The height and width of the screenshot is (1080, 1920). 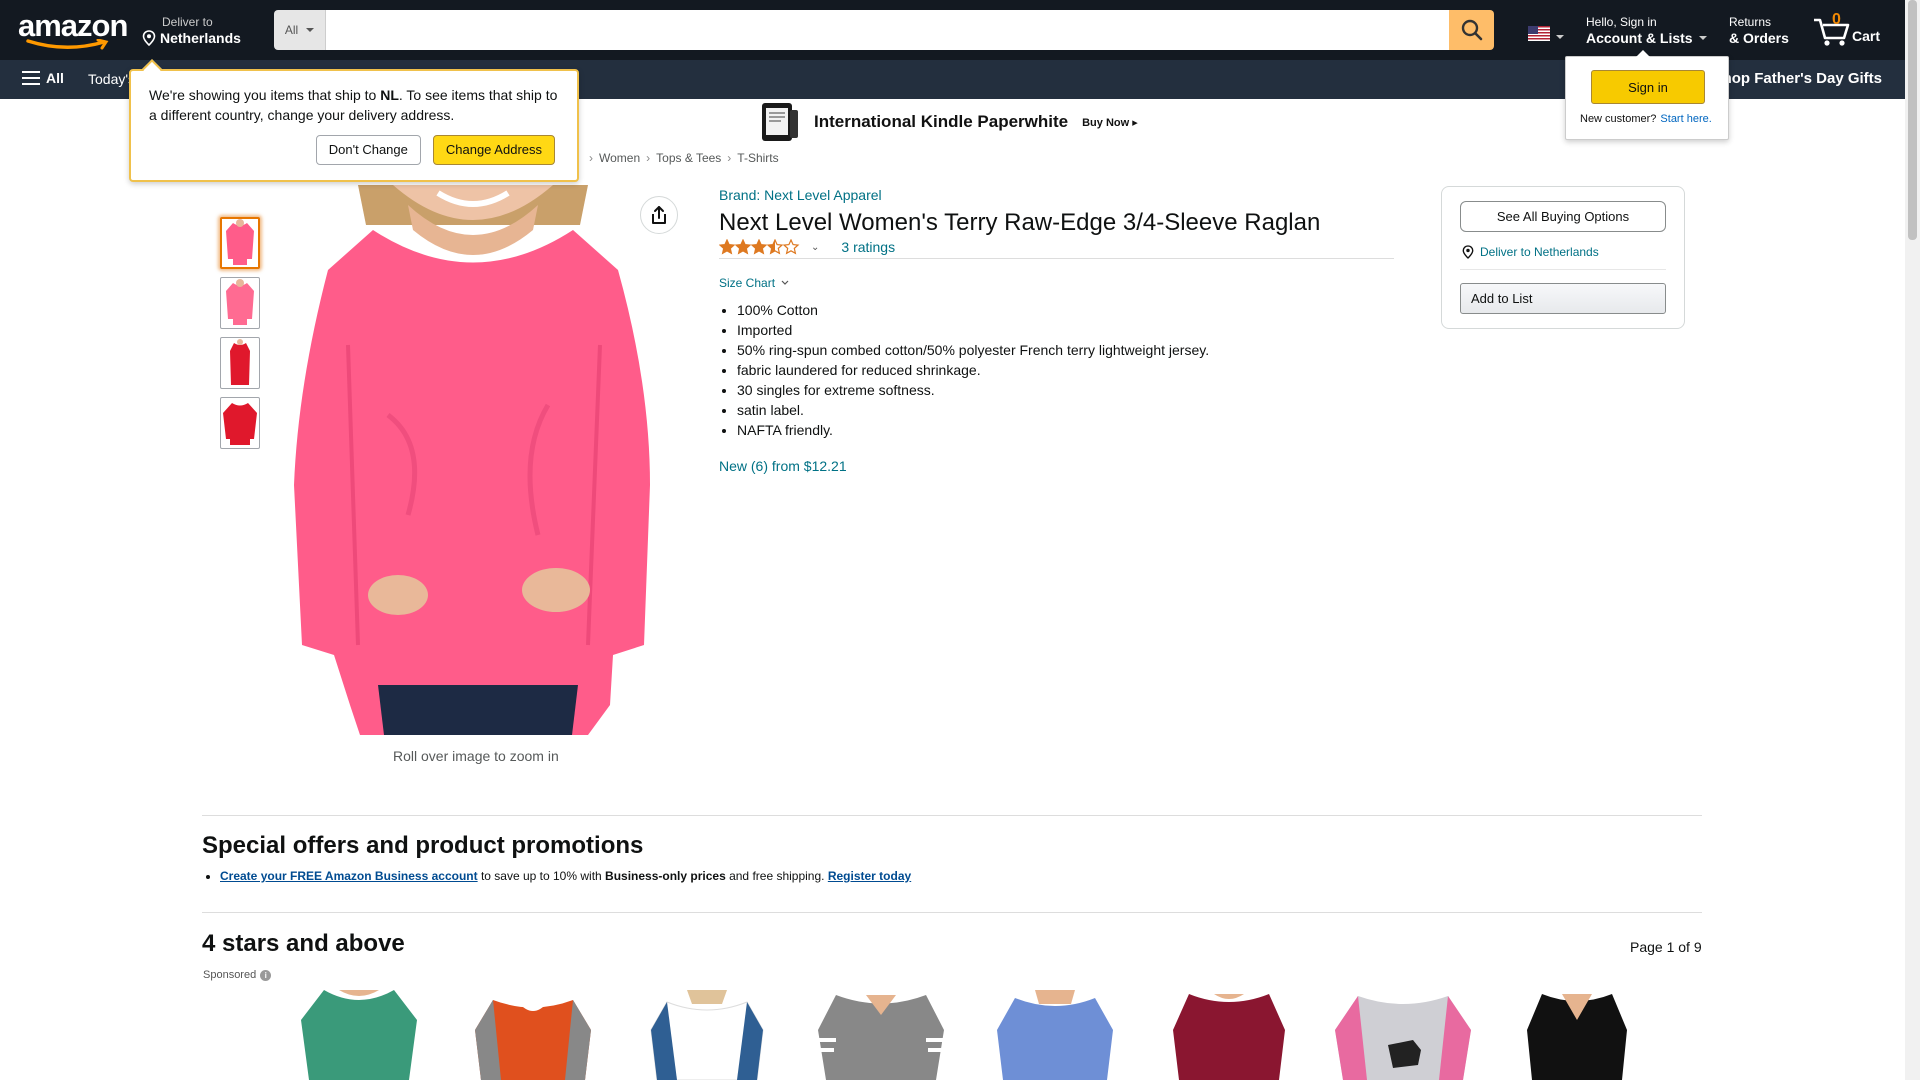 What do you see at coordinates (240, 333) in the screenshot?
I see `image-thumbnails` at bounding box center [240, 333].